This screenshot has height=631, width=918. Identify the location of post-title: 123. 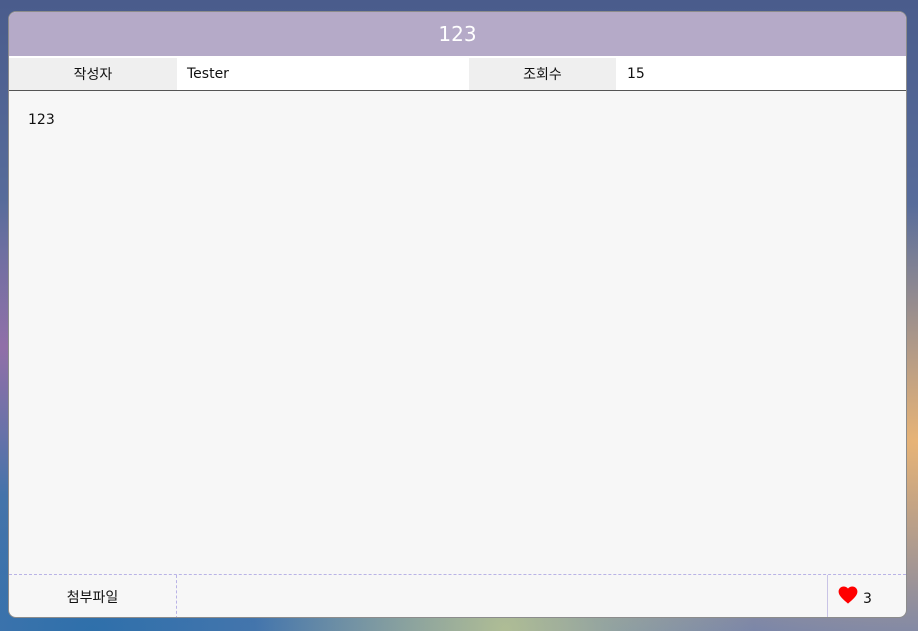
(457, 34).